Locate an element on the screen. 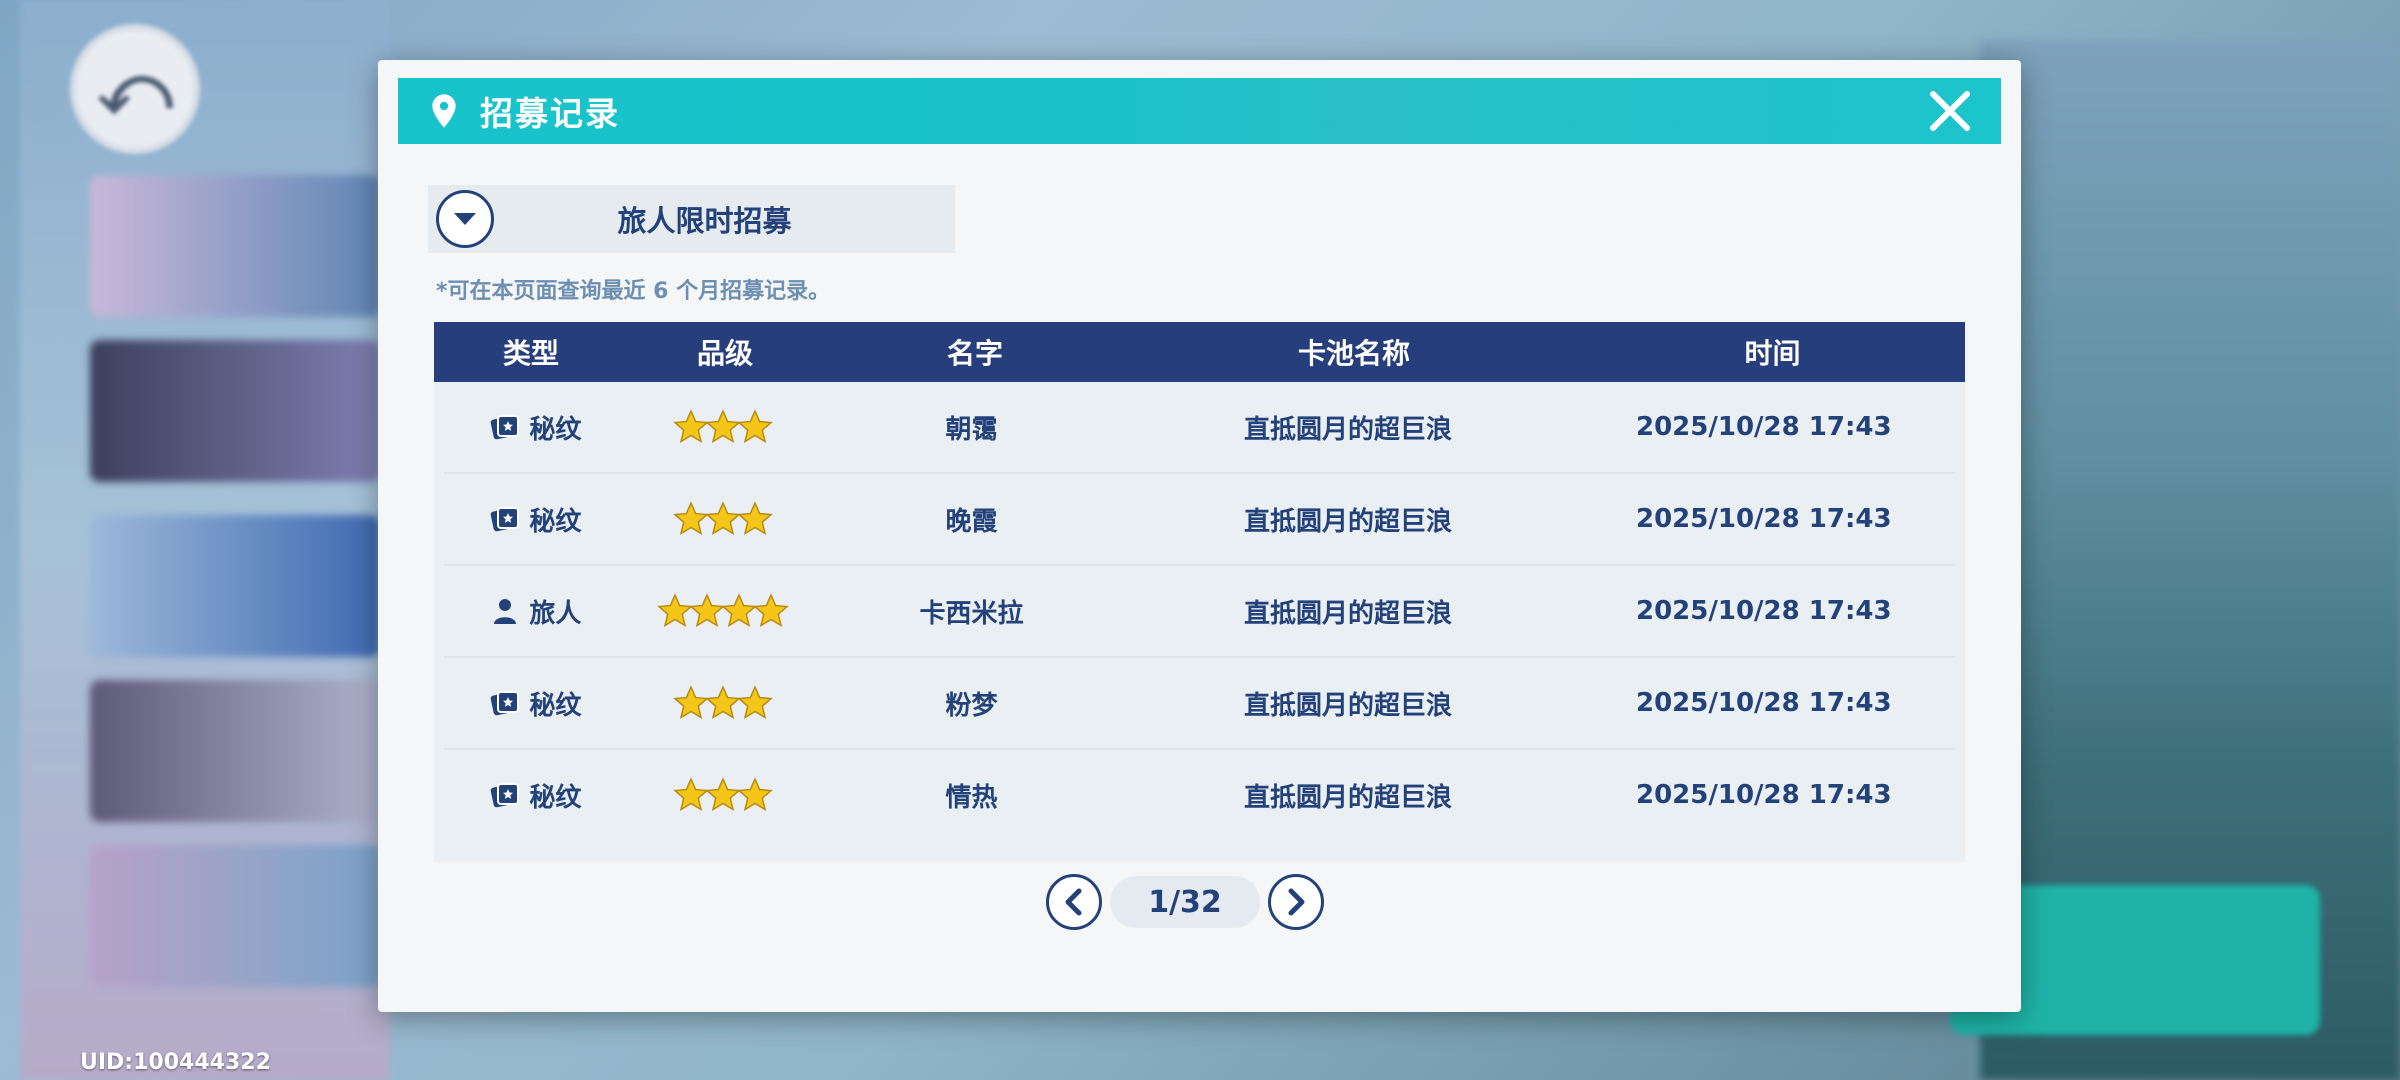 Image resolution: width=2400 pixels, height=1080 pixels. table-row: 秘纹 情热 直抵圆月的超巨浪 2025/10/28 17:43 is located at coordinates (1199, 795).